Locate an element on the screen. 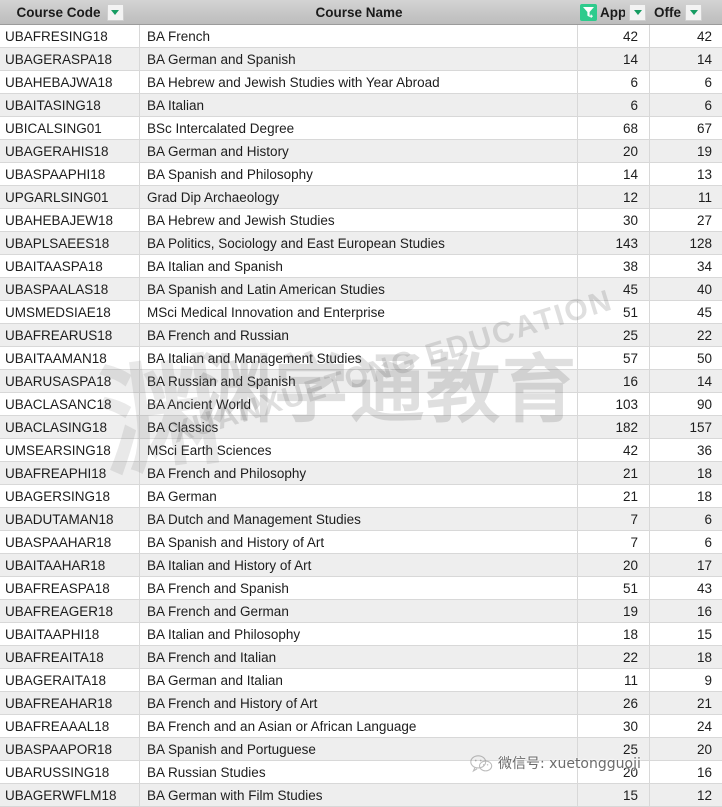 The image size is (722, 807). table-row: UMSEARSING18 MSci Earth Sciences 42 36 is located at coordinates (361, 450).